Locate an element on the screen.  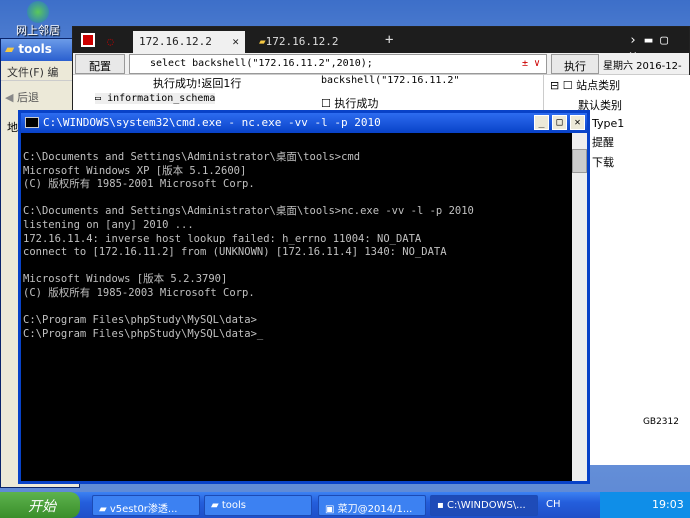
console-line: (C) 版权所有 1985-2003 Microsoft Corp. is located at coordinates (139, 292).